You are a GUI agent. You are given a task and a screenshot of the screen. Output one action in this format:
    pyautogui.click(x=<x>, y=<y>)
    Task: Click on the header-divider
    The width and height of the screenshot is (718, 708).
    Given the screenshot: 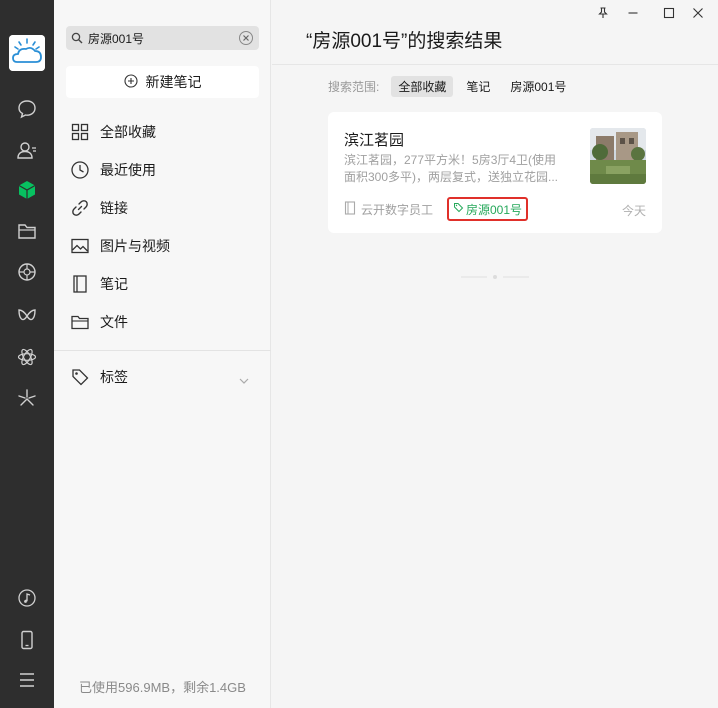 What is the action you would take?
    pyautogui.click(x=495, y=64)
    